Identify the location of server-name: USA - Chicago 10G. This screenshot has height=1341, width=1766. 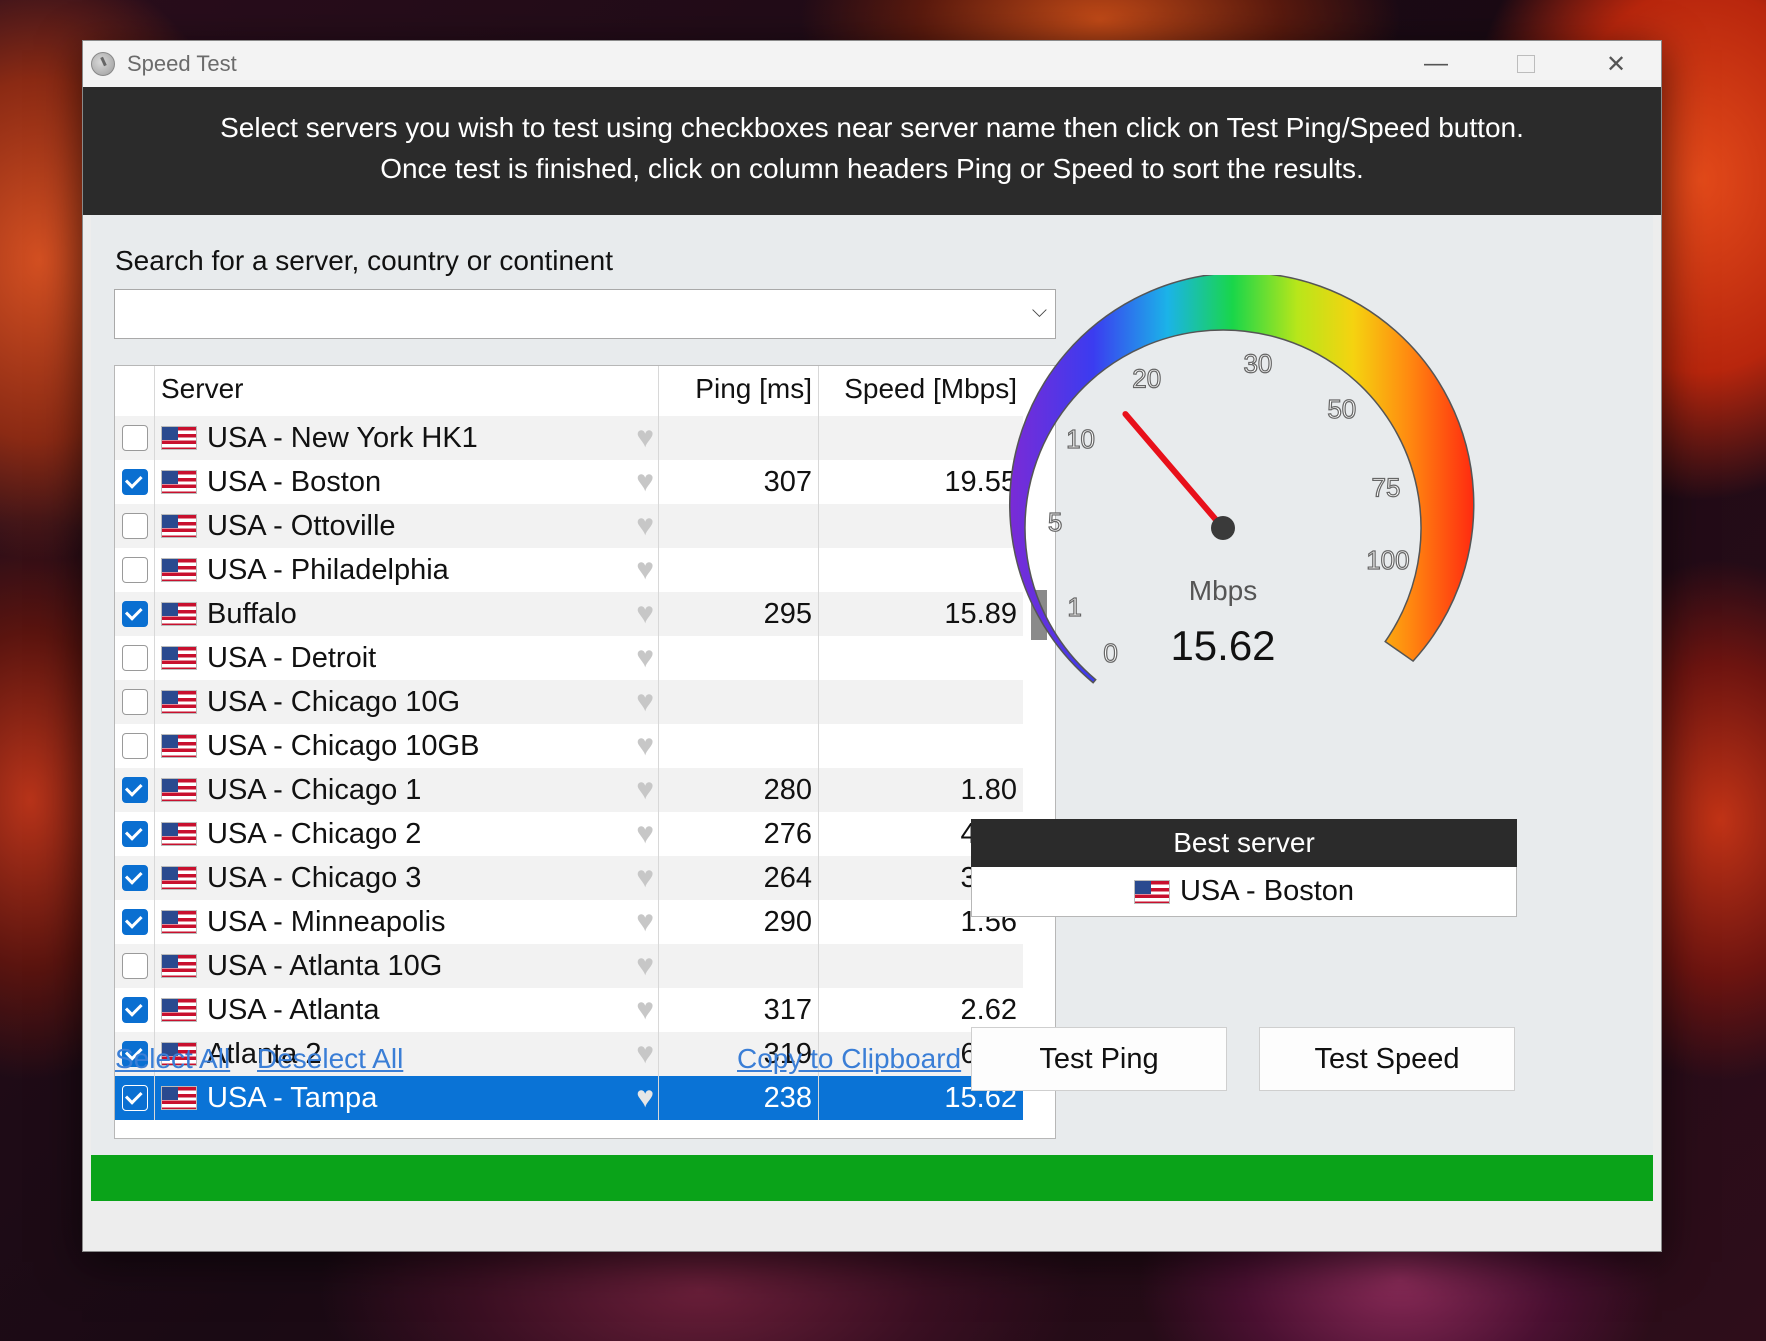
(334, 701).